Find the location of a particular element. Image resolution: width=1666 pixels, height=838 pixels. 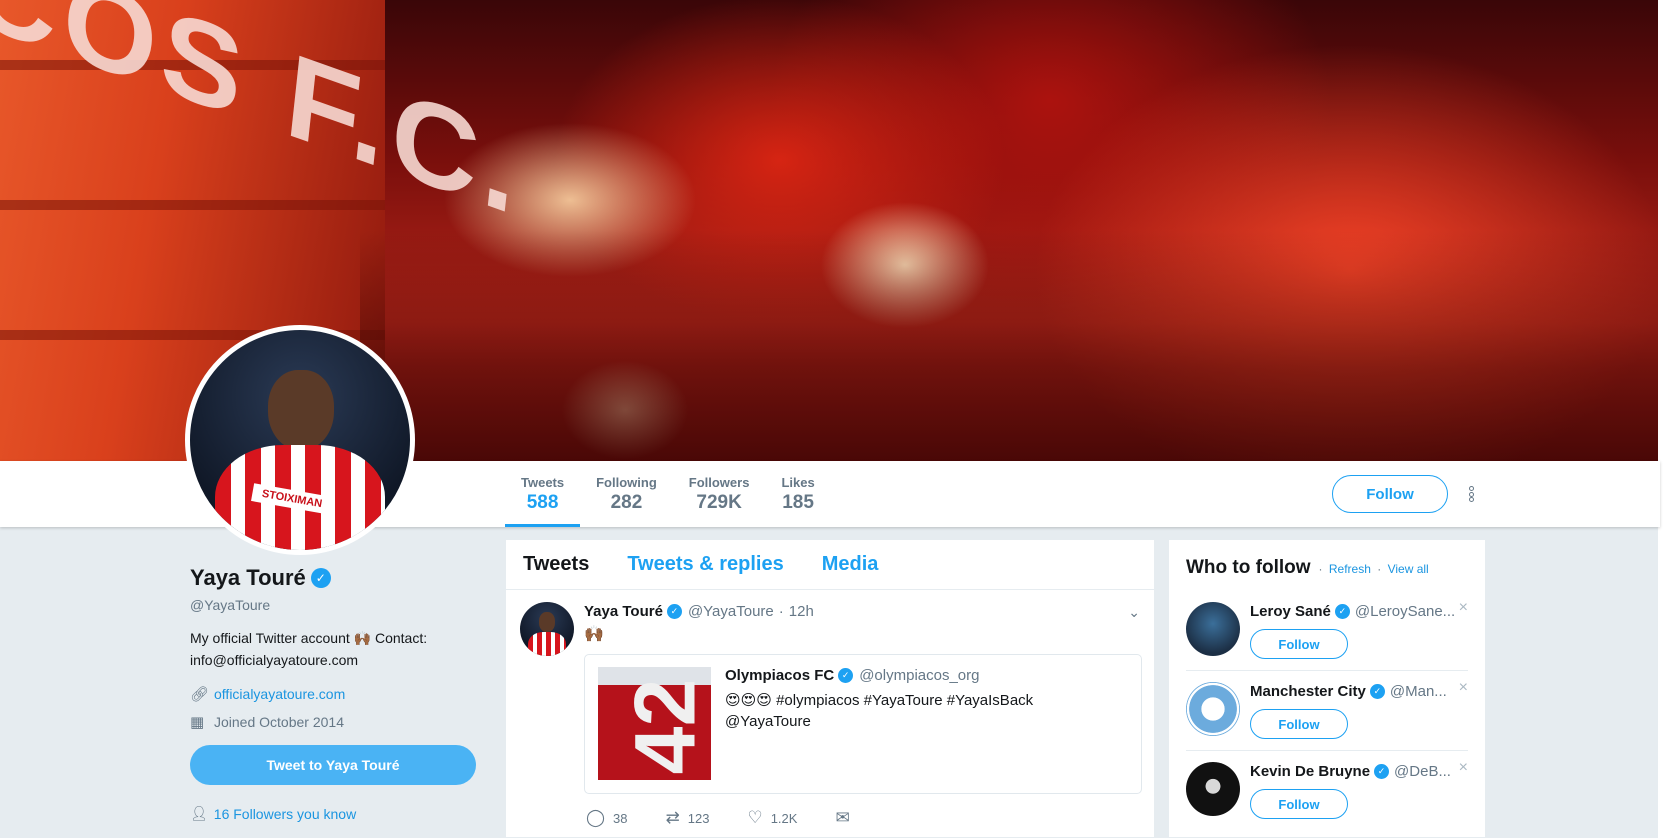

person-icon: 👤︎ is located at coordinates (199, 813).